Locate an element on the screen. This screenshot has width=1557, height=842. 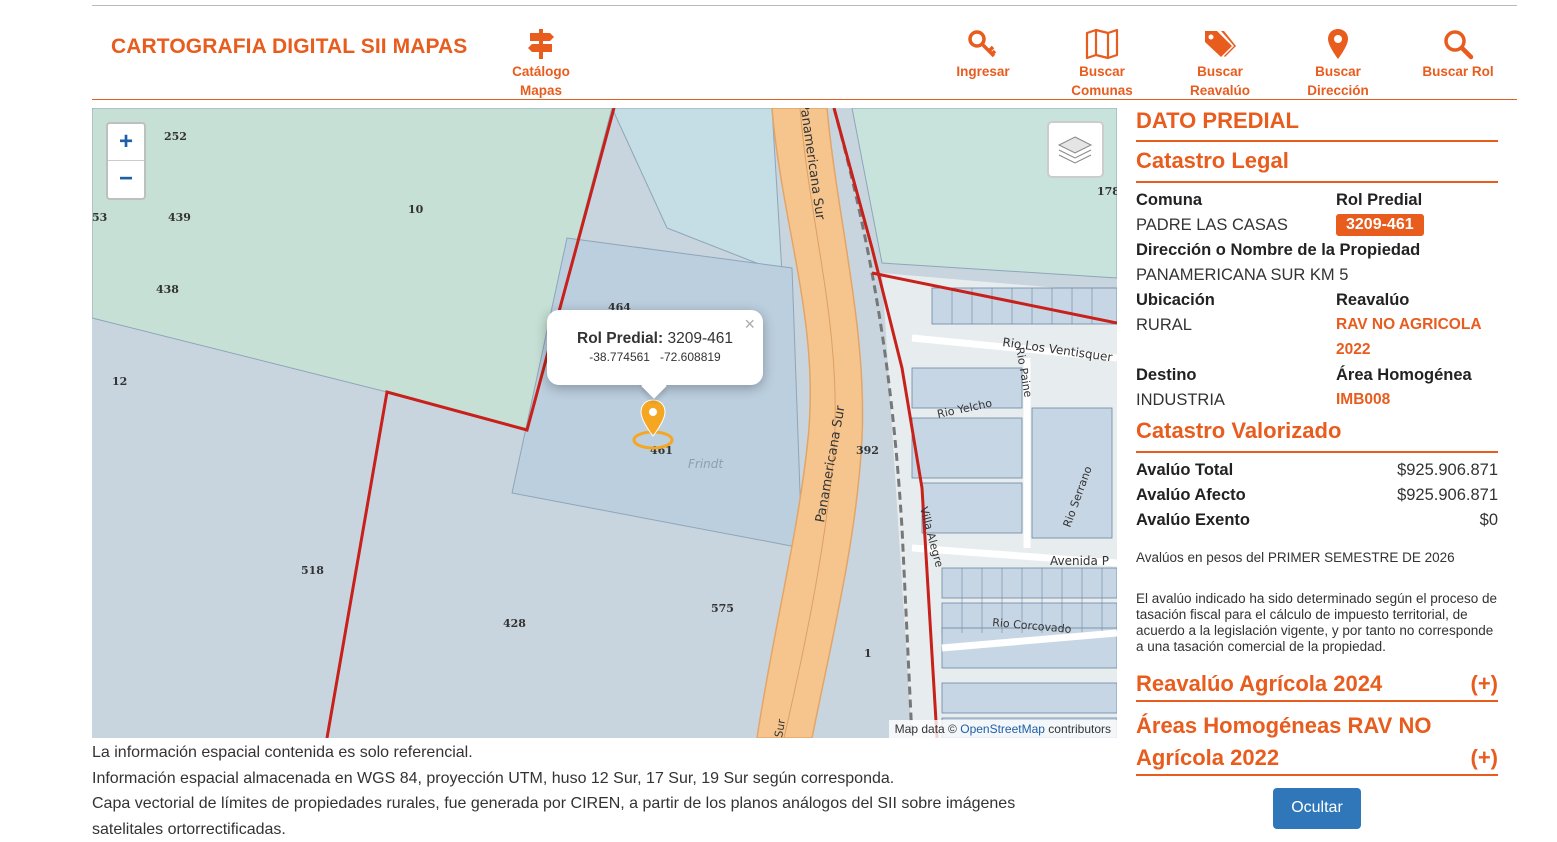
row: RURAL RAV NO AGRICOLA is located at coordinates (1317, 328).